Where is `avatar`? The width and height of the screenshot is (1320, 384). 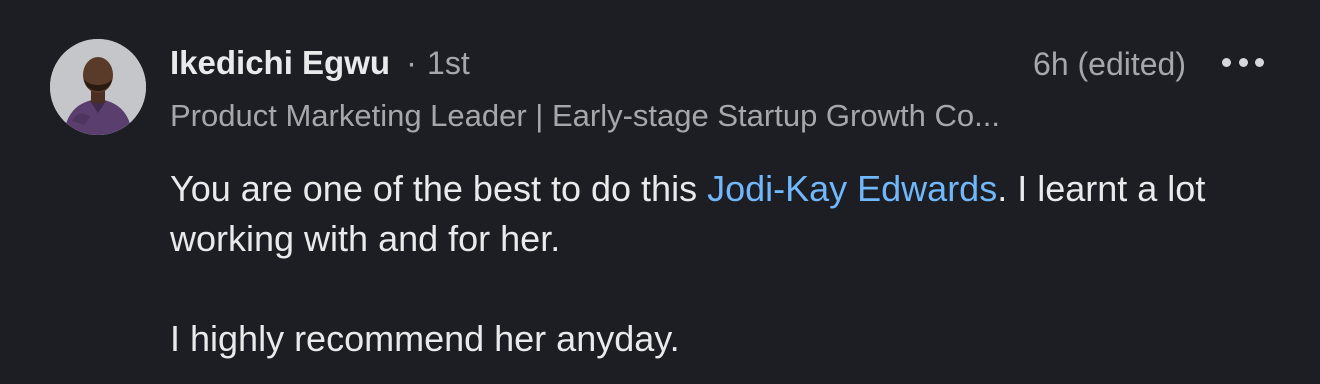 avatar is located at coordinates (98, 87).